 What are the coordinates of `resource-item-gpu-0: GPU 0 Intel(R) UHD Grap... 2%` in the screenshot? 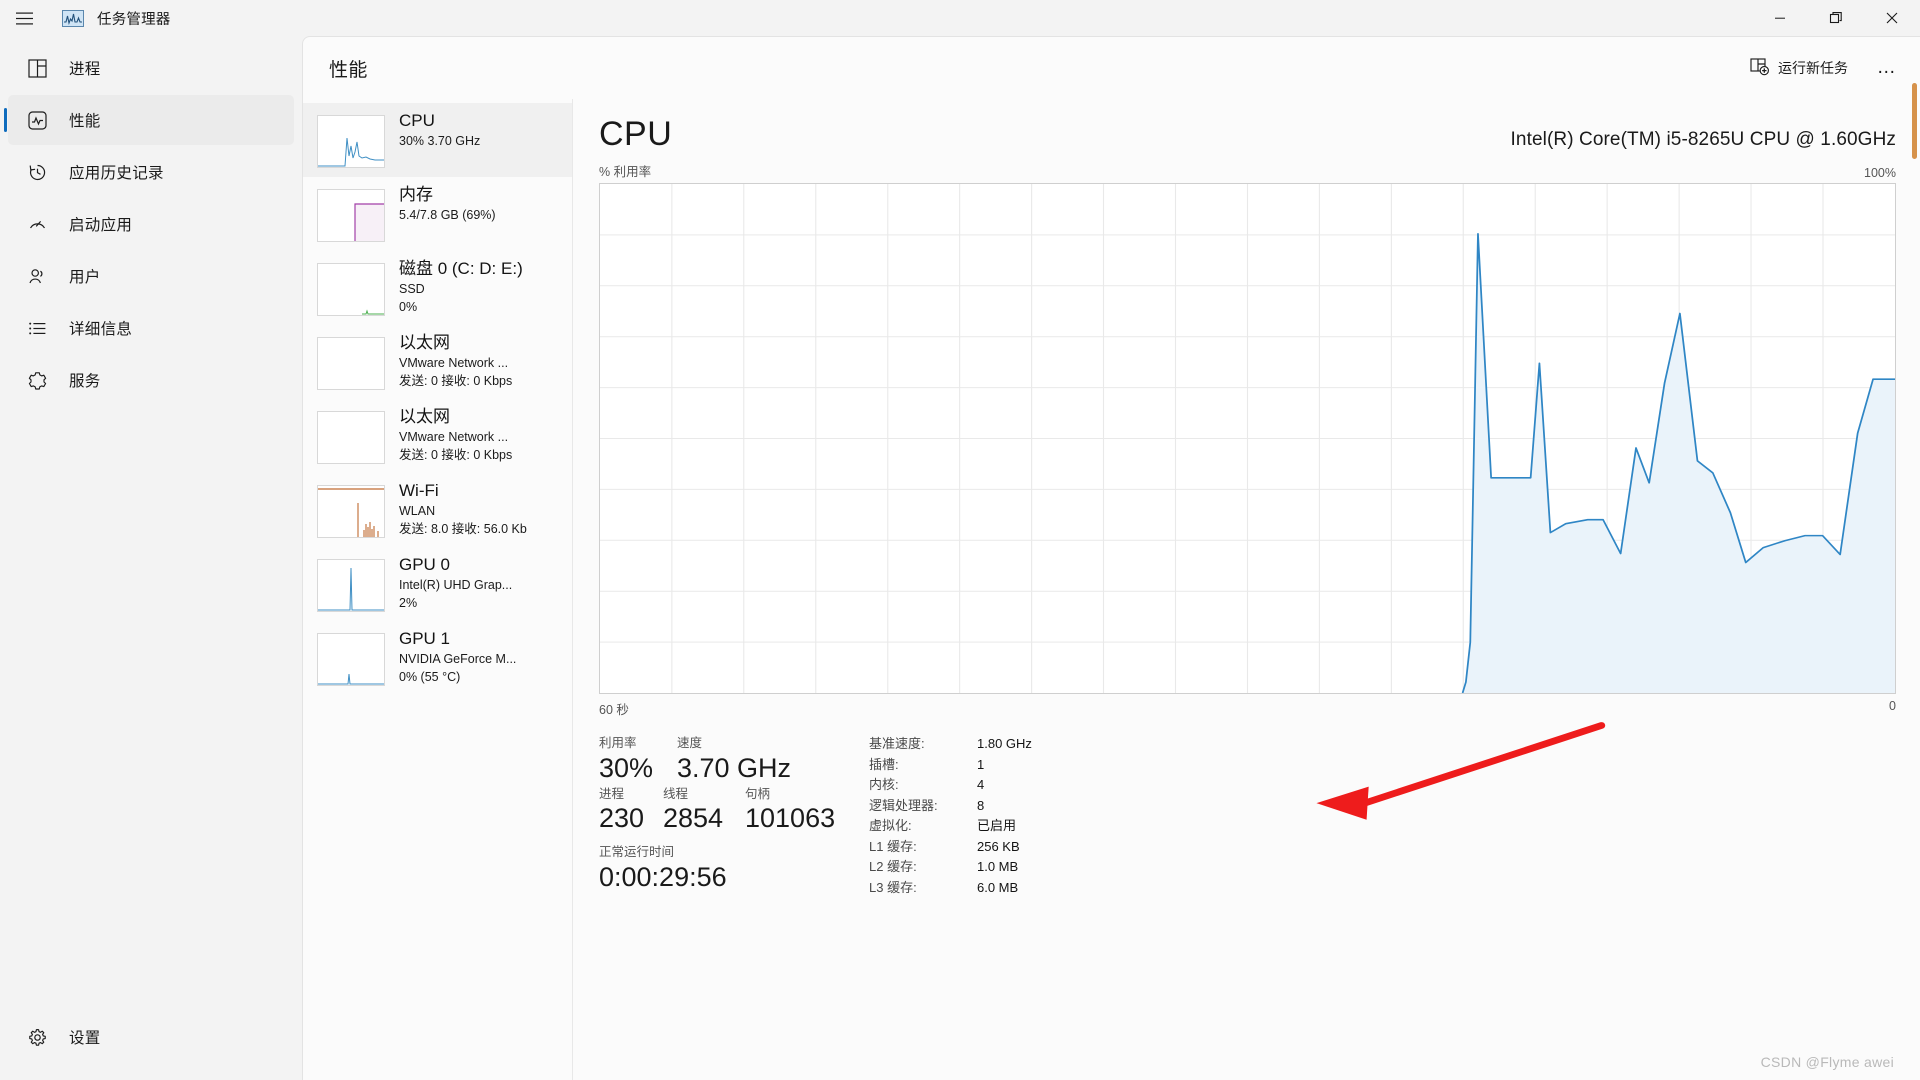 It's located at (437, 584).